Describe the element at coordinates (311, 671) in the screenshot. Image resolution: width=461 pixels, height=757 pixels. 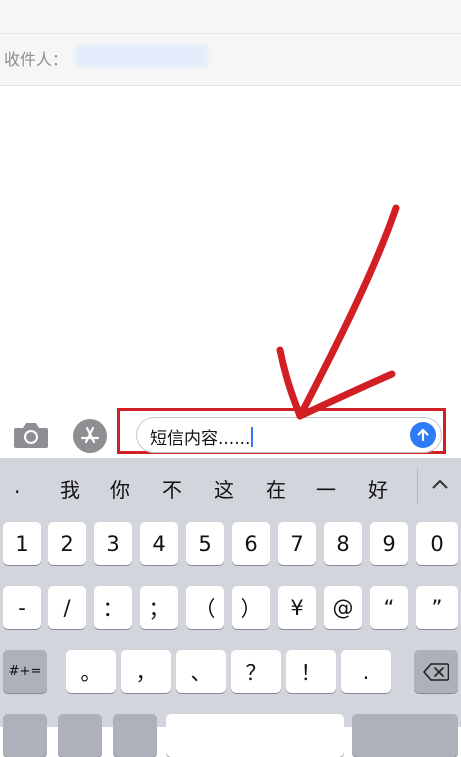
I see `key: ！` at that location.